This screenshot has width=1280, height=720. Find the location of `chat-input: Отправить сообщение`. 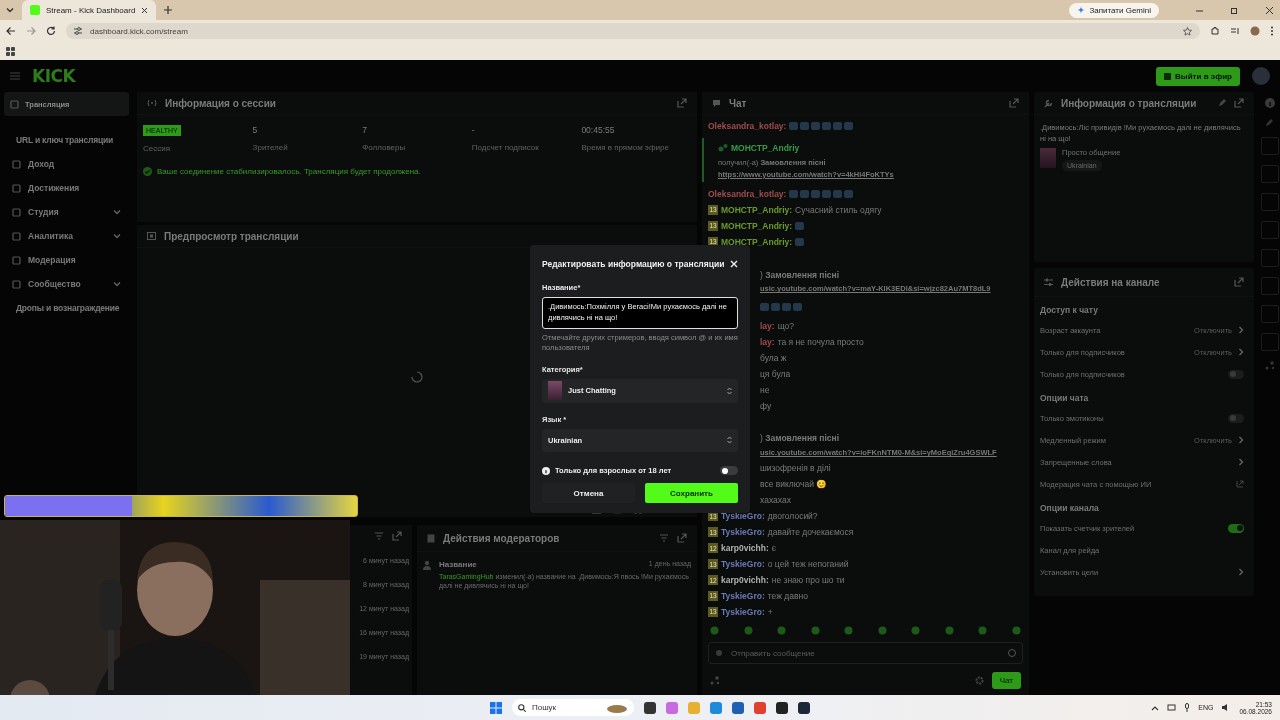

chat-input: Отправить сообщение is located at coordinates (865, 653).